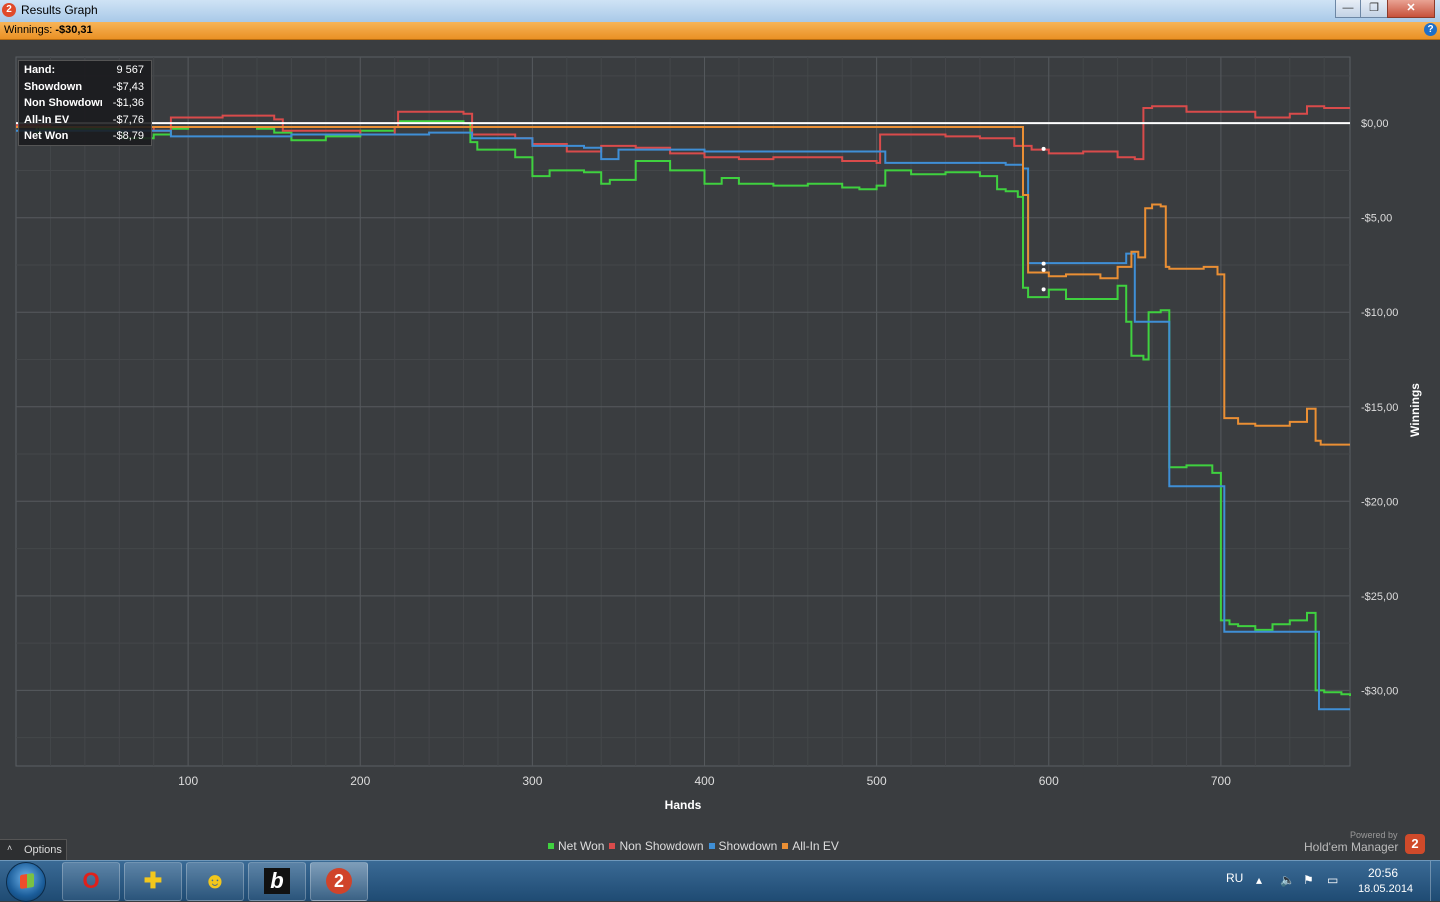  What do you see at coordinates (86, 138) in the screenshot?
I see `tooltip-row: Net Won -$8,79` at bounding box center [86, 138].